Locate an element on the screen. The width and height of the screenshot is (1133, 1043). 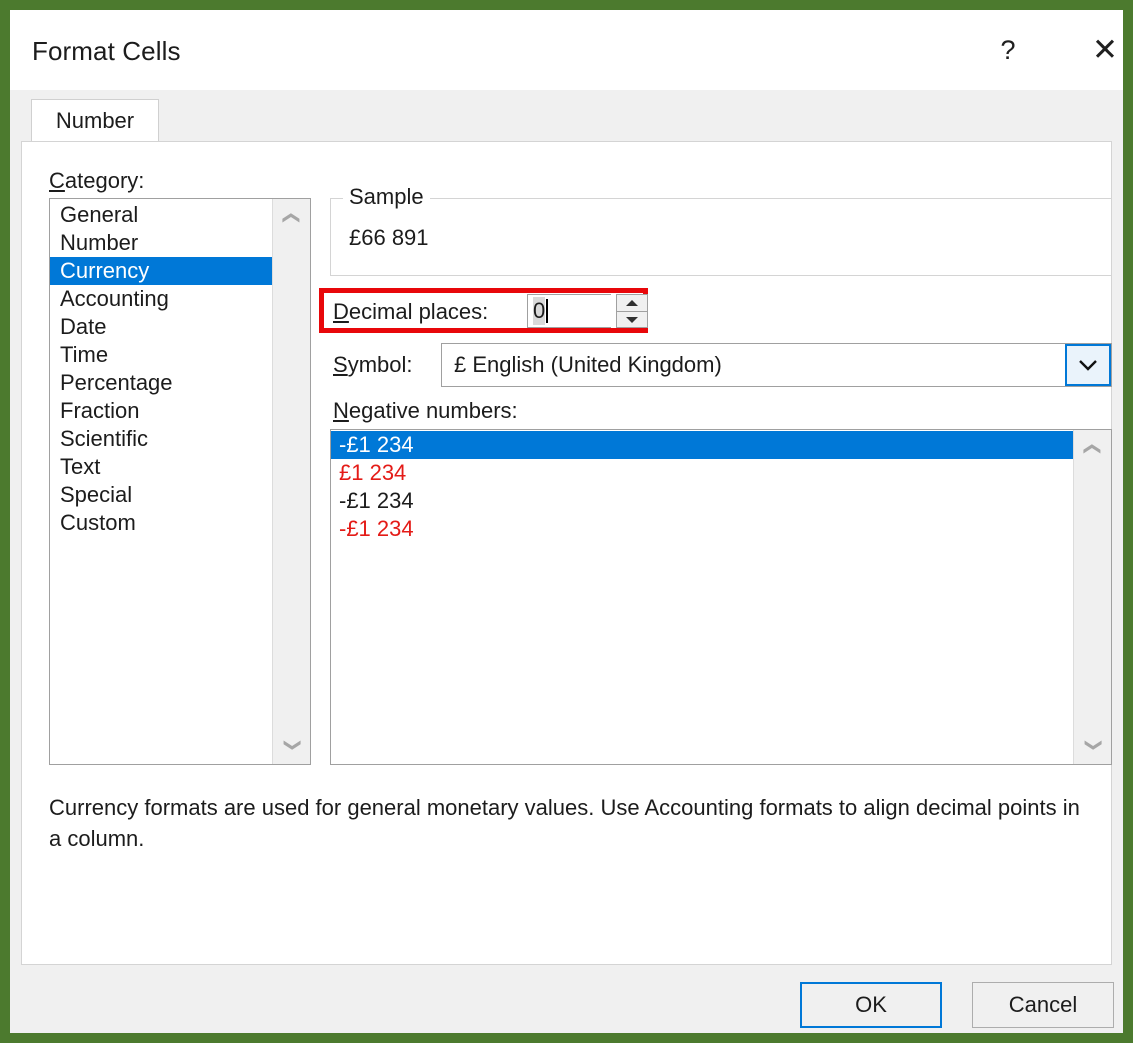
ok-button-label: OK is located at coordinates (871, 1004).